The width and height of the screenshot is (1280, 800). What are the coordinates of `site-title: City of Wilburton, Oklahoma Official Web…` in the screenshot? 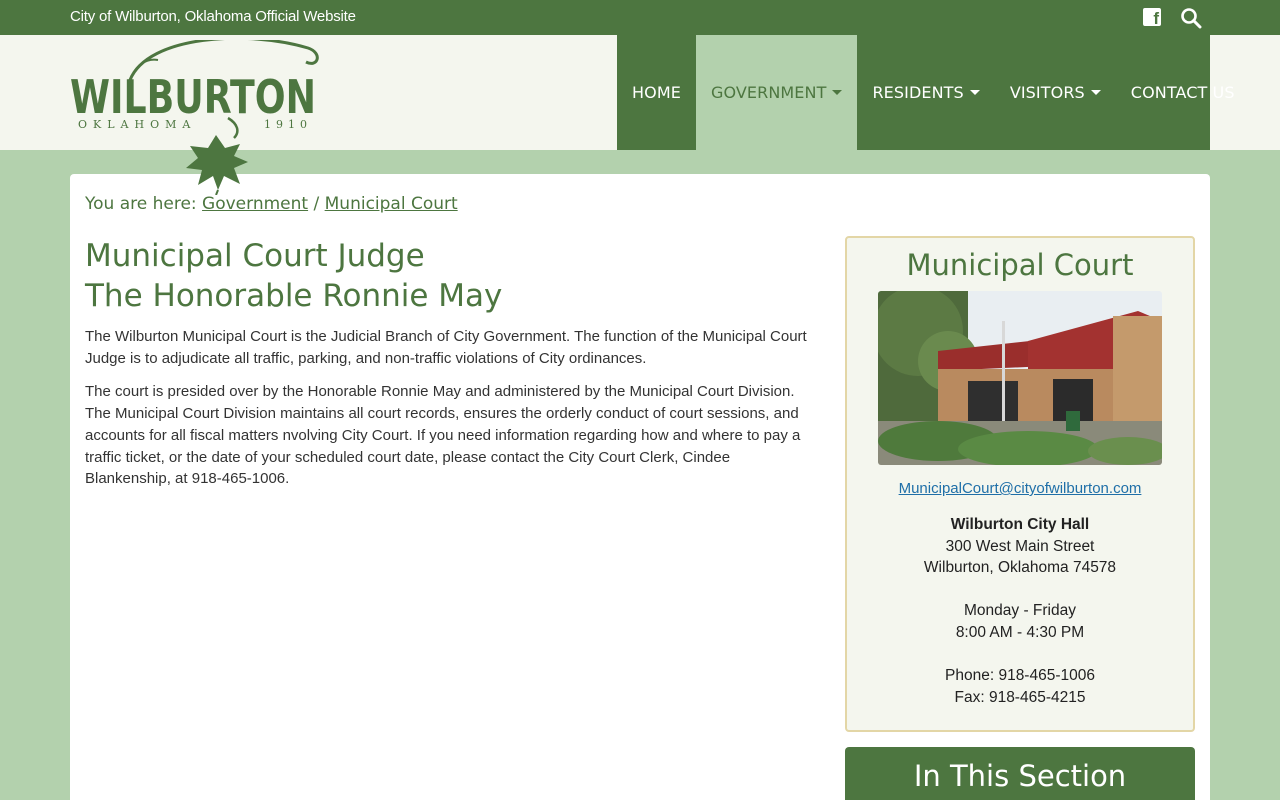 It's located at (213, 16).